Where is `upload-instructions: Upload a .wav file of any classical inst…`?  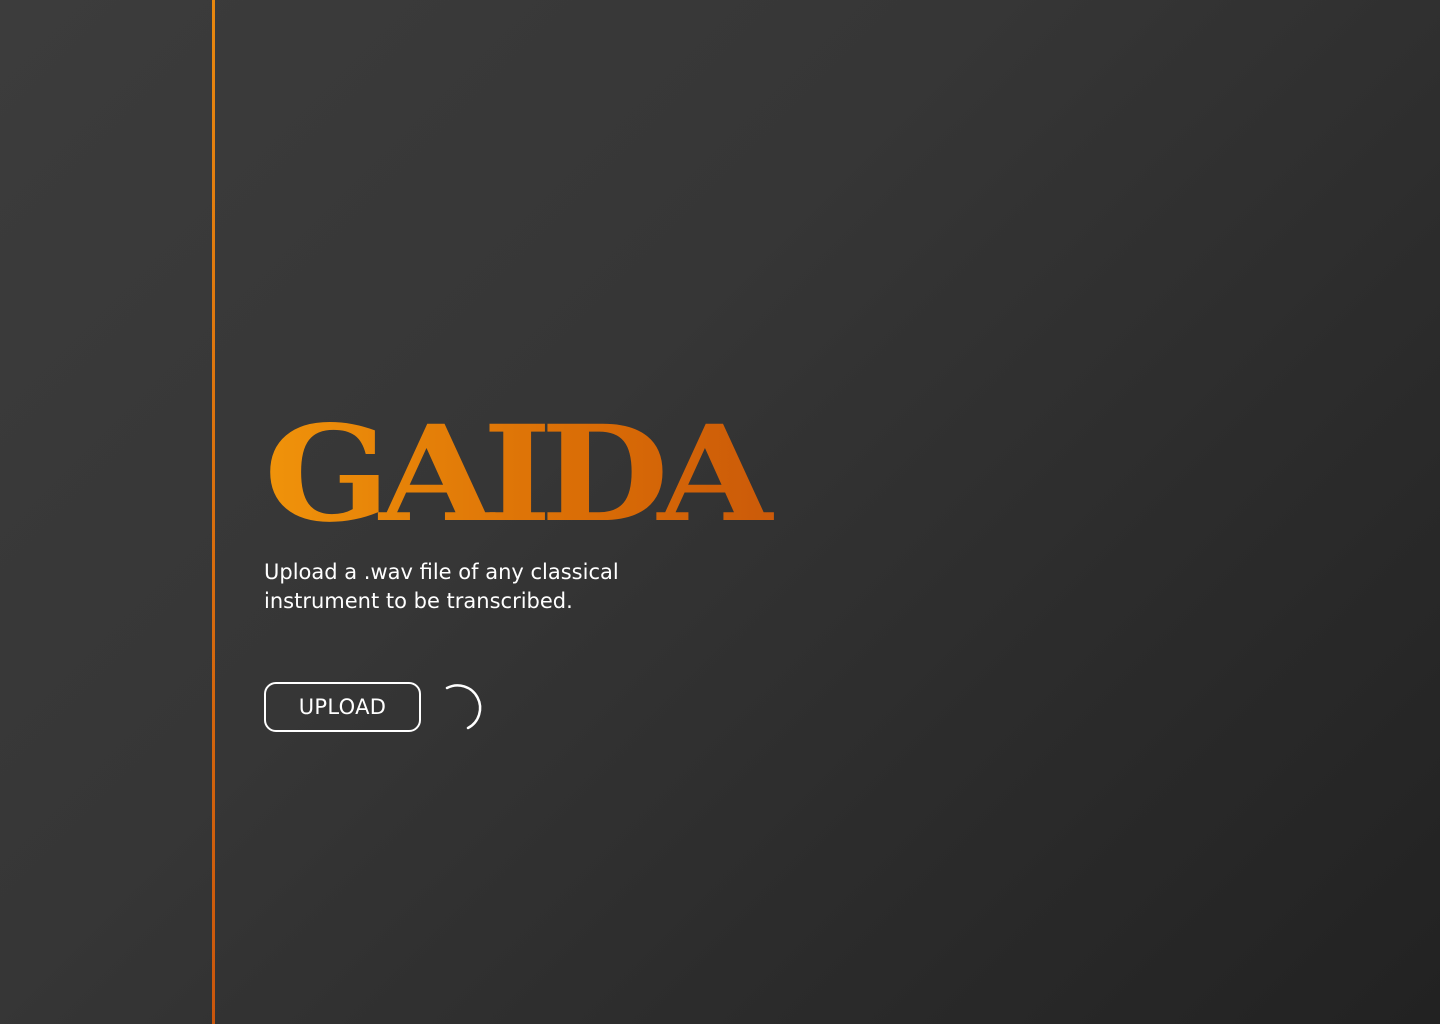 upload-instructions: Upload a .wav file of any classical inst… is located at coordinates (441, 586).